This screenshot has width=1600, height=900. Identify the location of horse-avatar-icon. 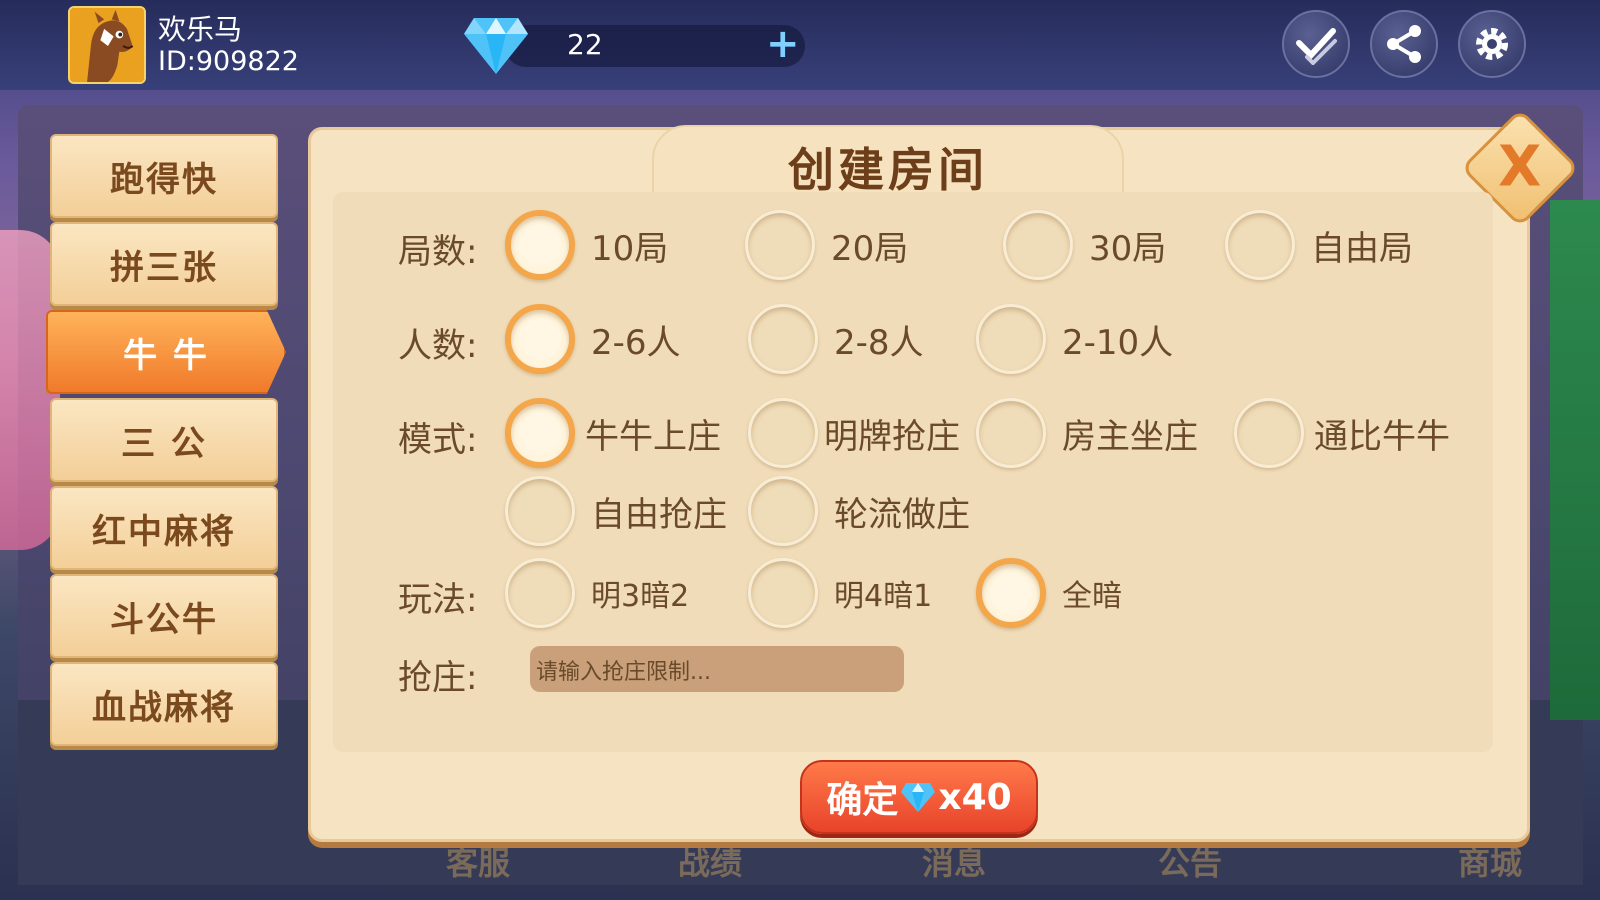
(107, 45).